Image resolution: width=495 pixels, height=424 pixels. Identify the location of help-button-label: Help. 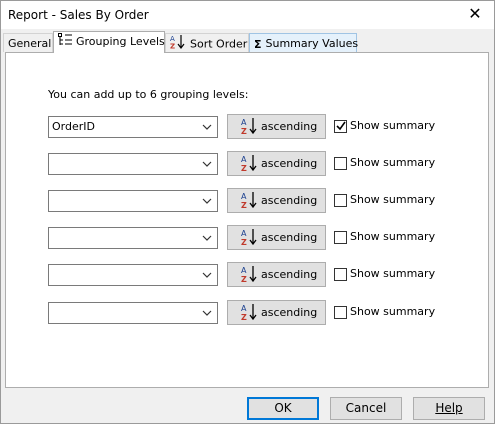
(449, 408).